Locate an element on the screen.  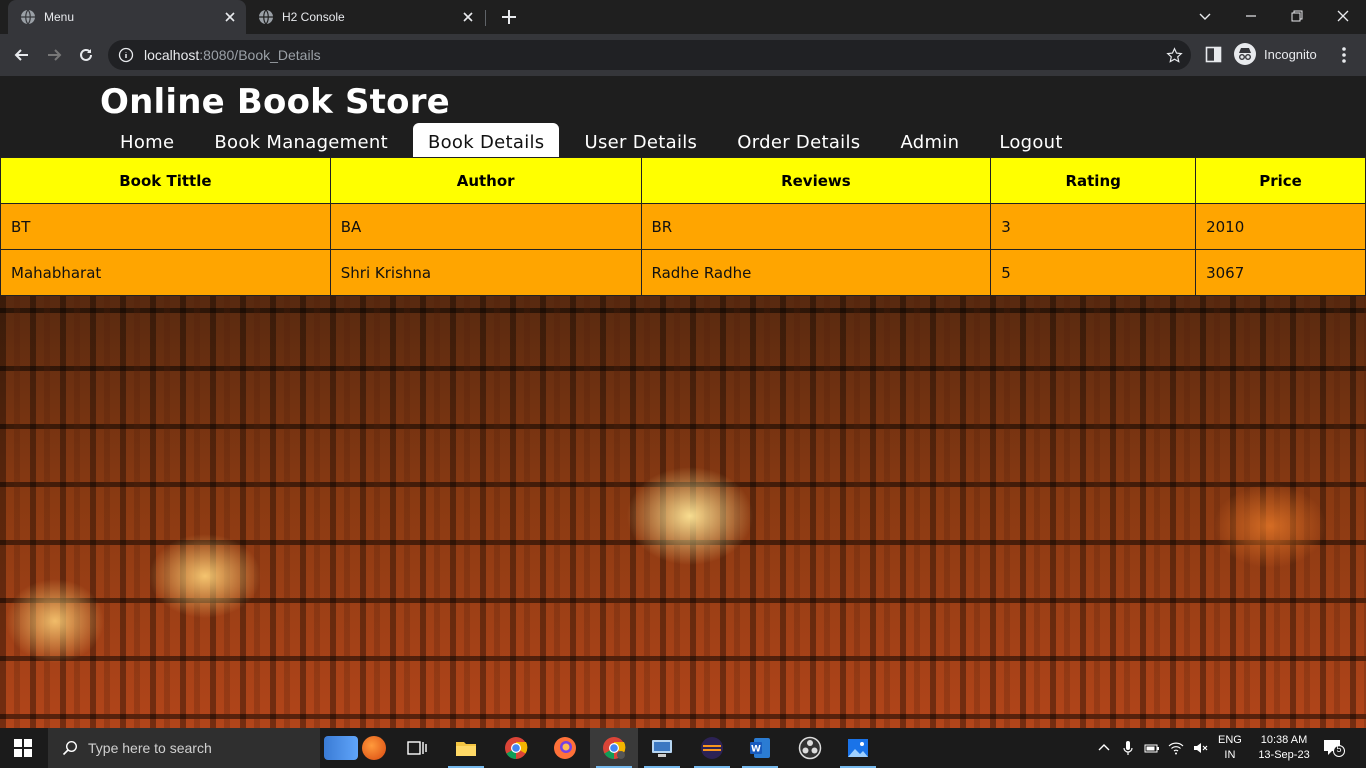
basketball-widget-icon is located at coordinates (374, 748).